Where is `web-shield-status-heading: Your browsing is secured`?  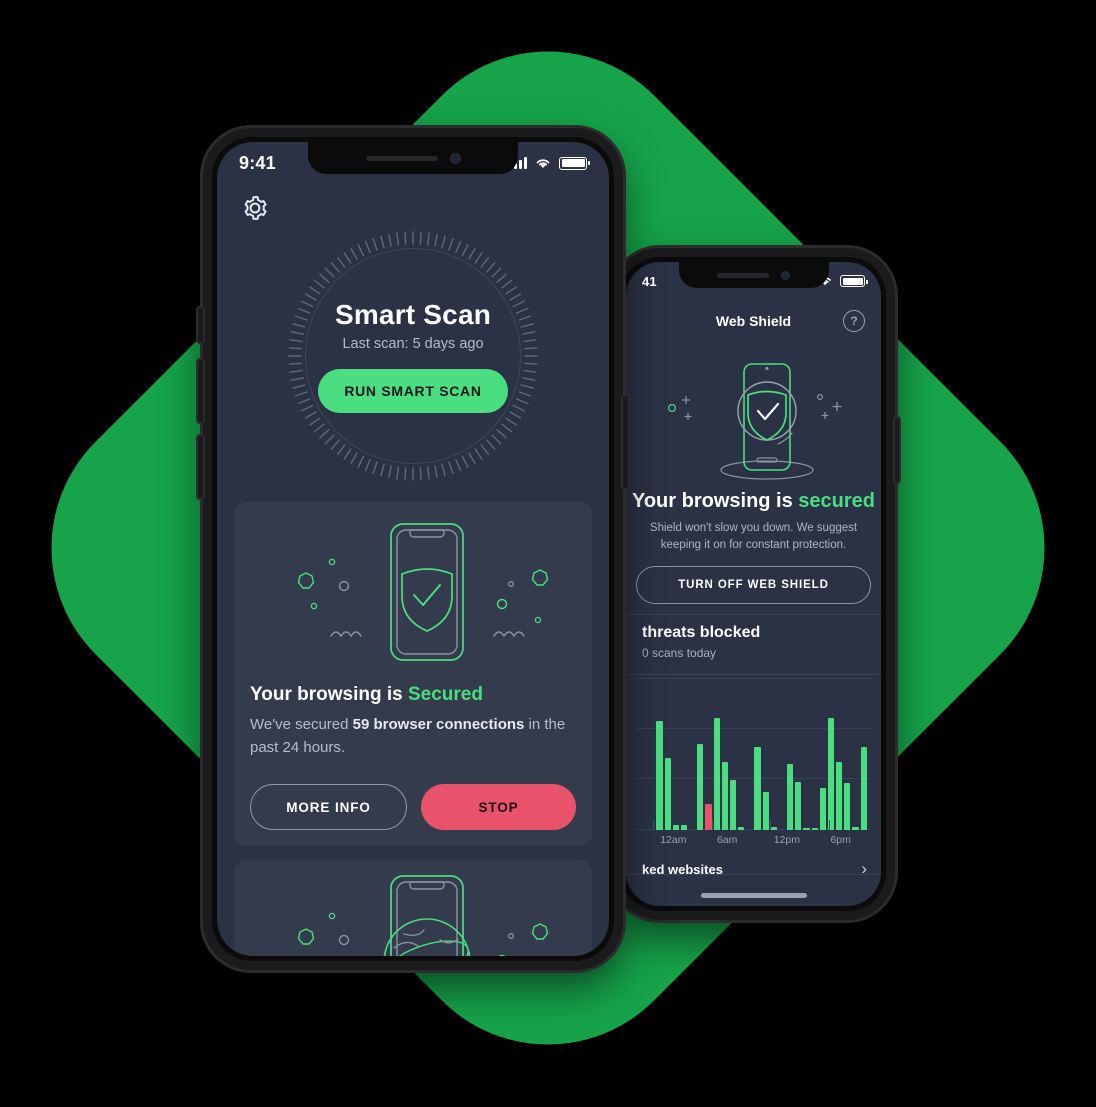
web-shield-status-heading: Your browsing is secured is located at coordinates (753, 501).